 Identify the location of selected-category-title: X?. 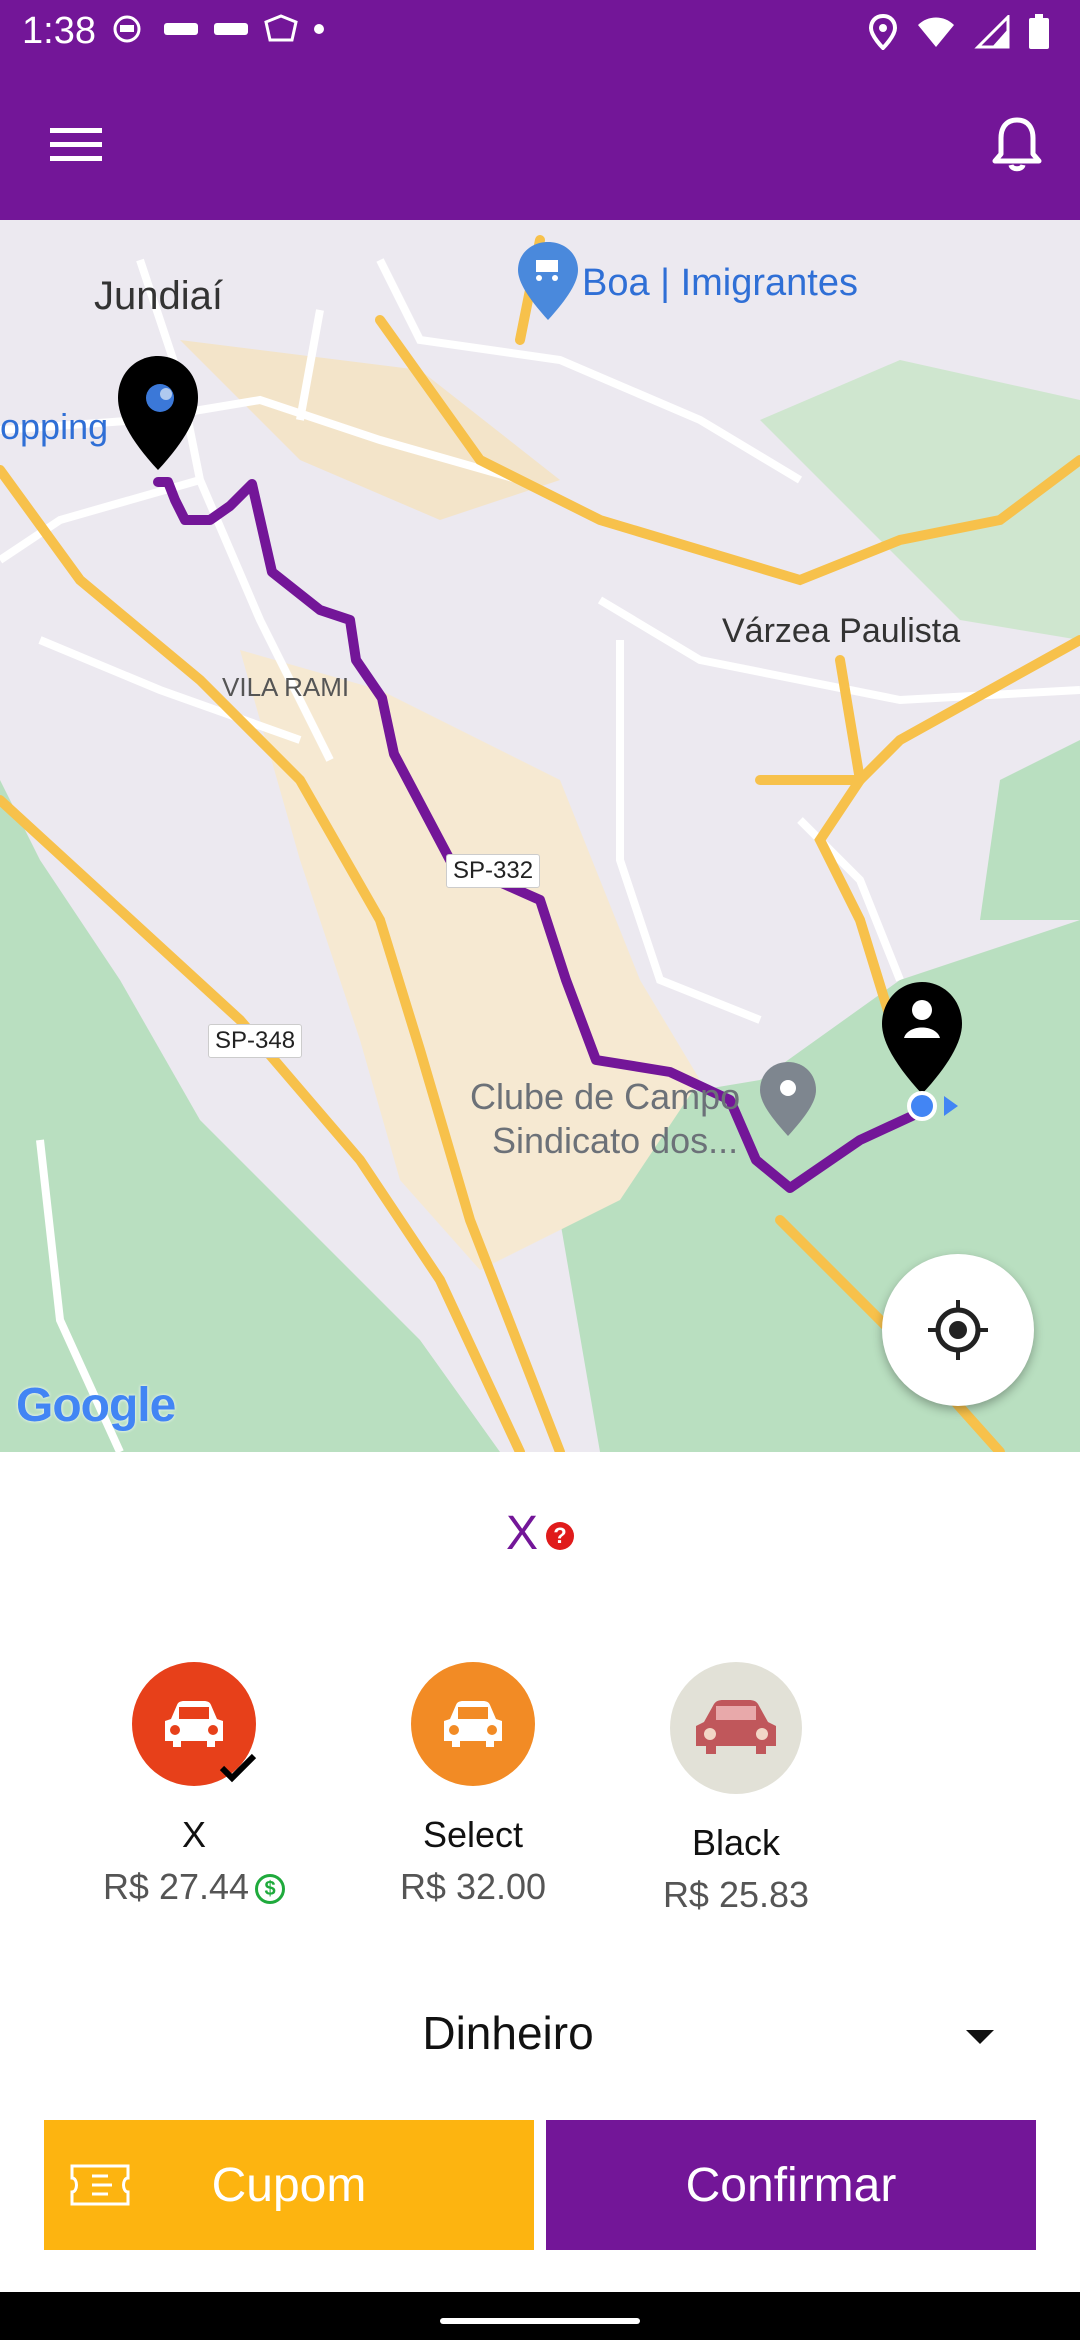
(540, 1533).